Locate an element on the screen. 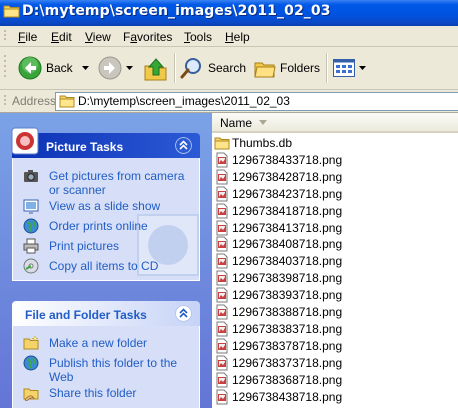 Image resolution: width=458 pixels, height=409 pixels. task-label: Web is located at coordinates (61, 377).